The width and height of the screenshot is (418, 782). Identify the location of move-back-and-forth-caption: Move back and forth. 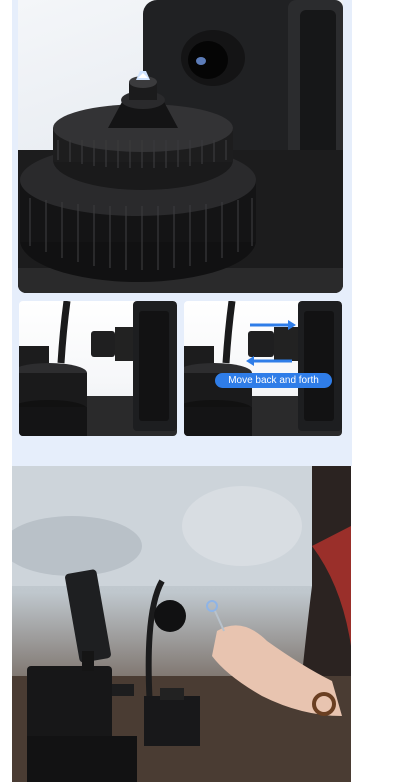
(273, 380).